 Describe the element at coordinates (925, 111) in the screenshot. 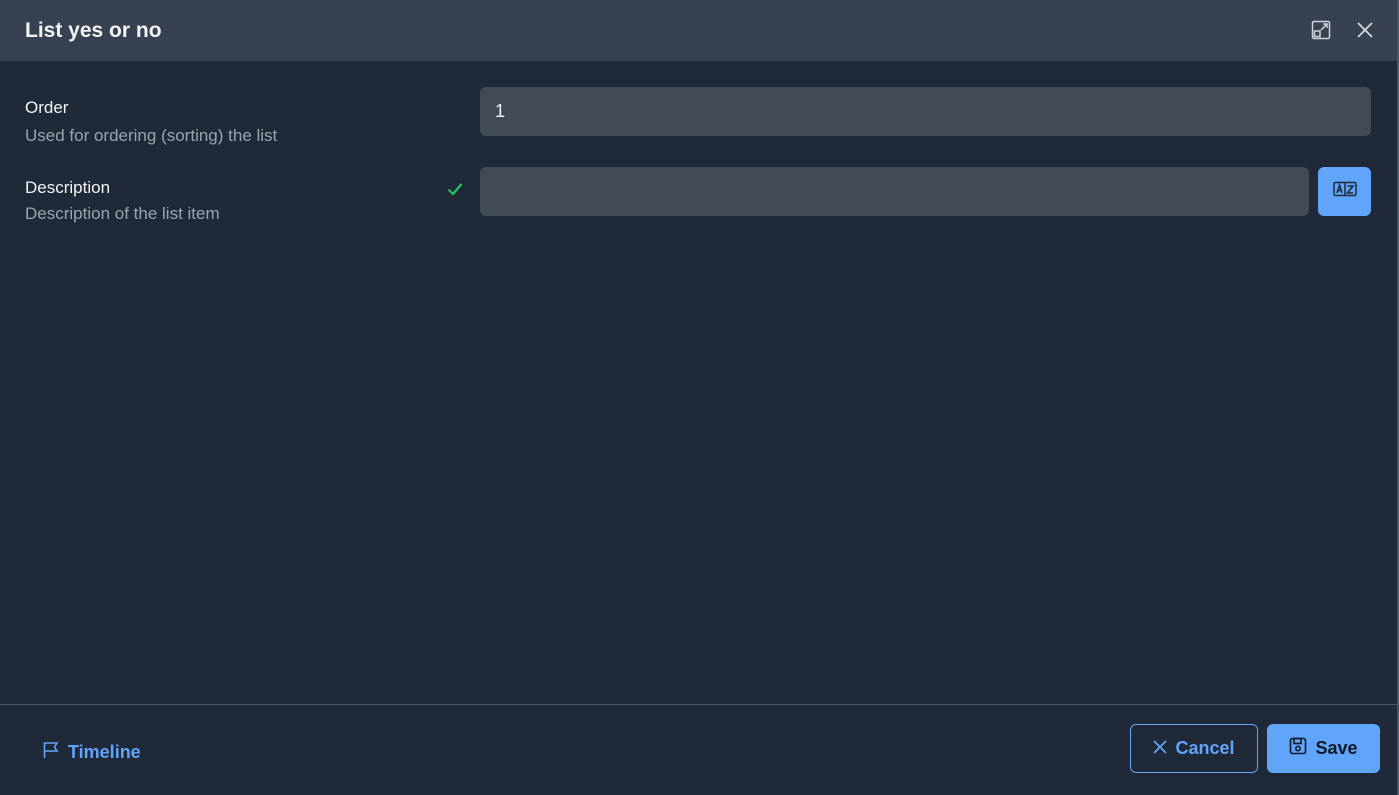

I see `order-input: 1` at that location.